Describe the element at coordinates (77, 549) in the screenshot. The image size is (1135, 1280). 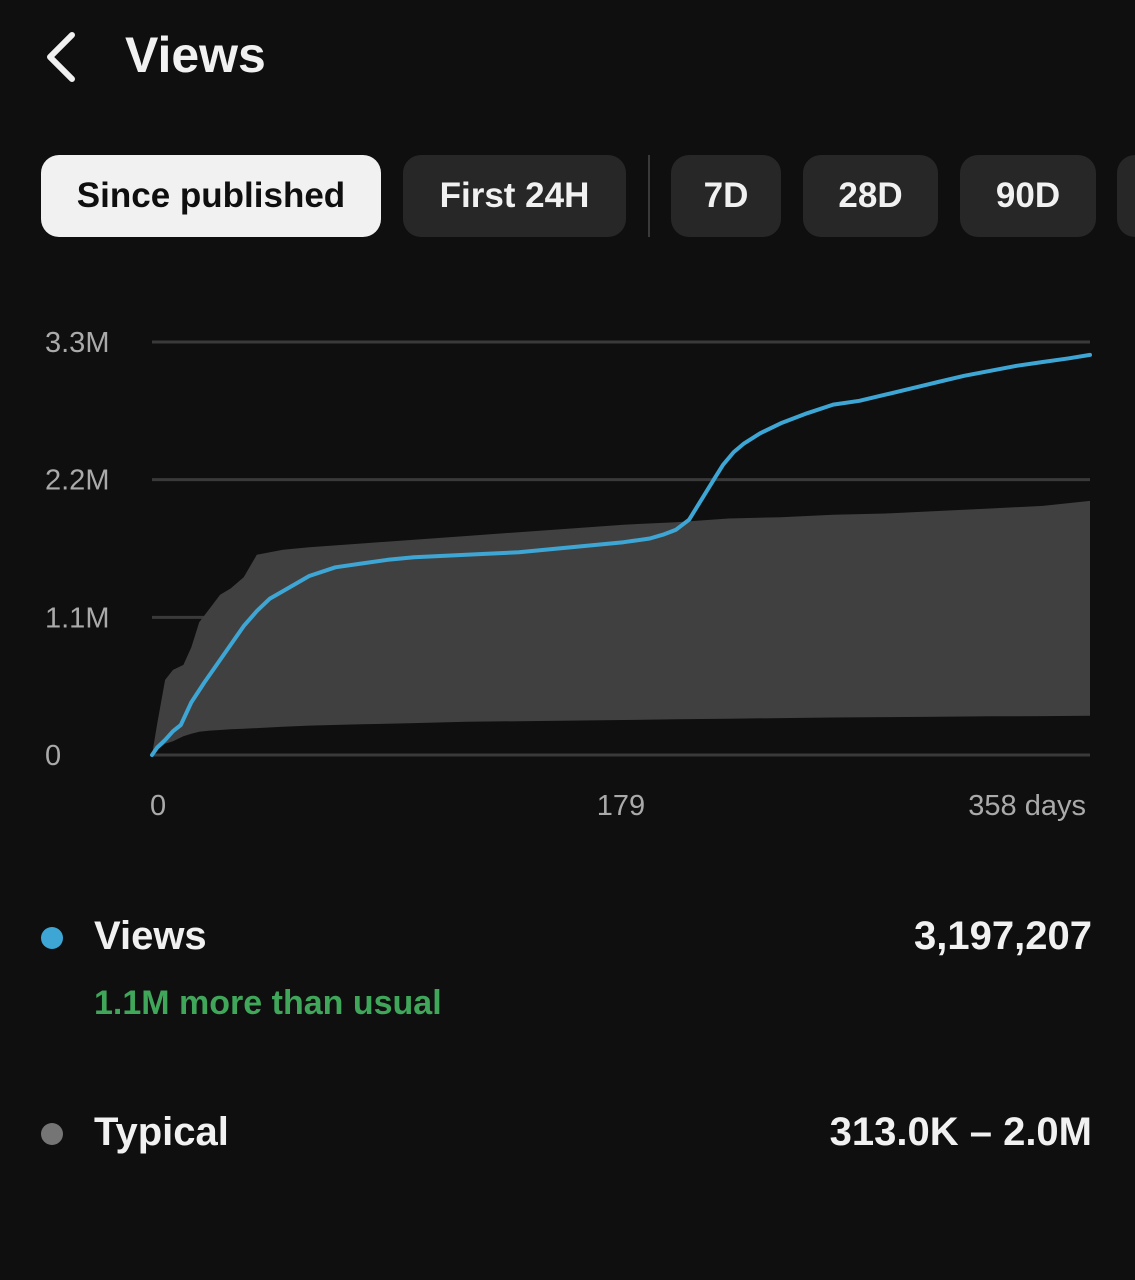
I see `y-axis-labels: 0 1.1M 2.2M 3.3M` at that location.